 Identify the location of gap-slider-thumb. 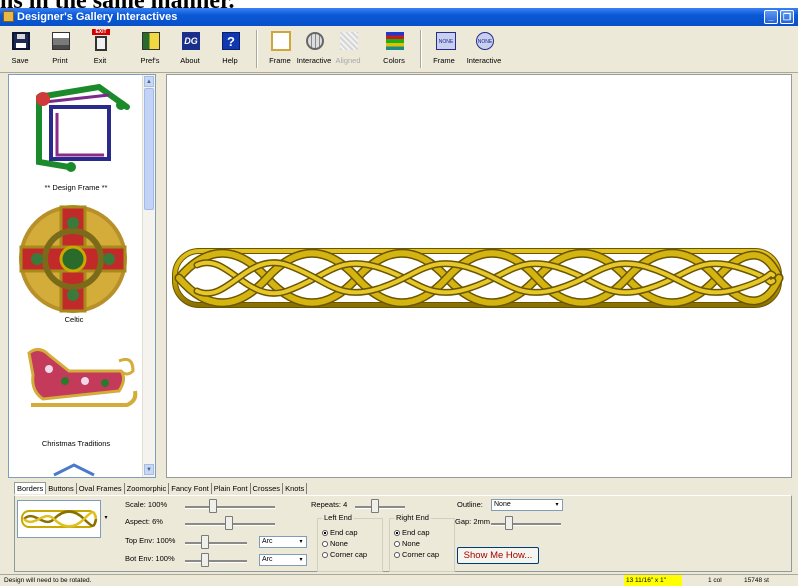
(509, 523).